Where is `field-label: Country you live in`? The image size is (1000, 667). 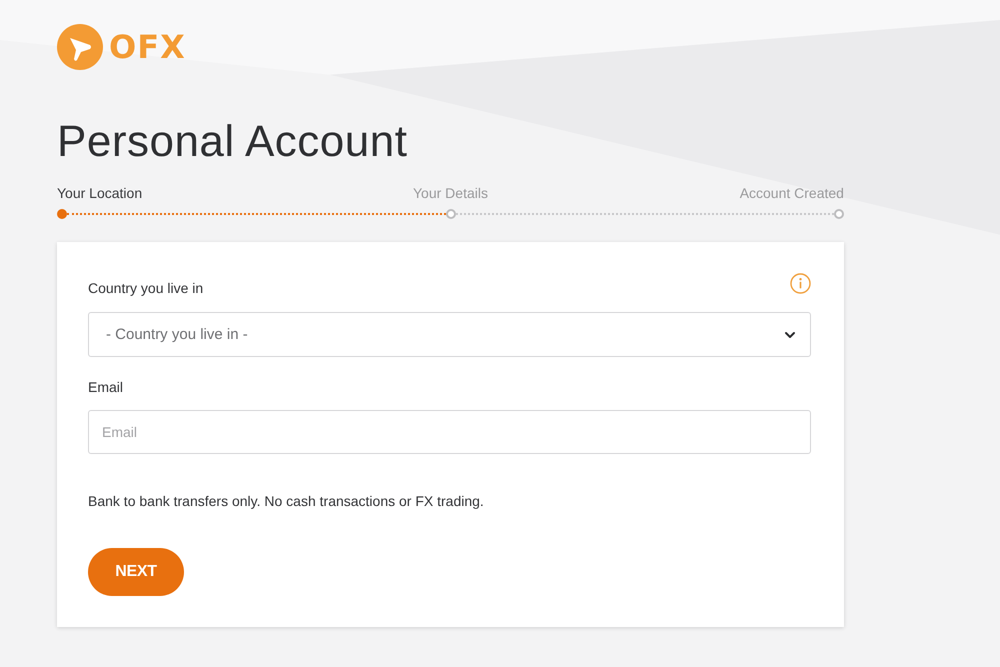
field-label: Country you live in is located at coordinates (146, 288).